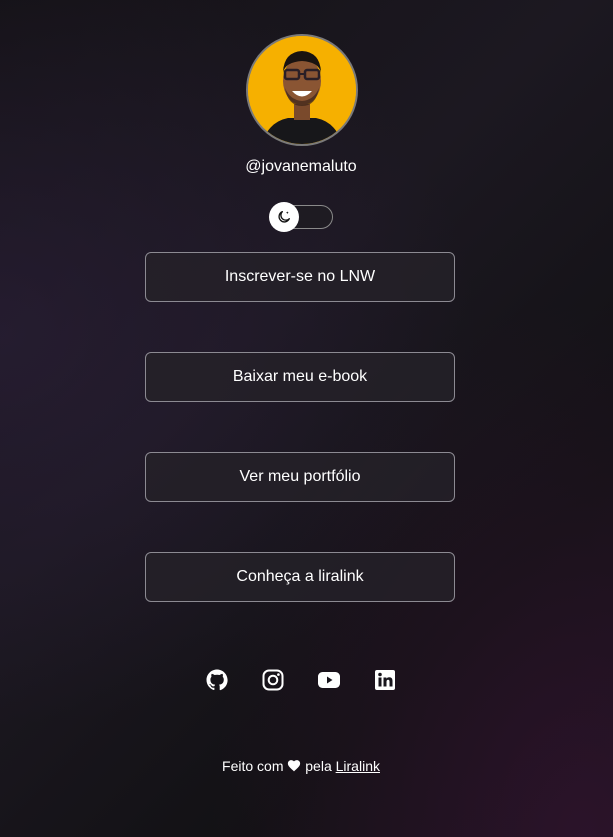 This screenshot has height=837, width=613. What do you see at coordinates (301, 166) in the screenshot?
I see `username: @jovanemaluto` at bounding box center [301, 166].